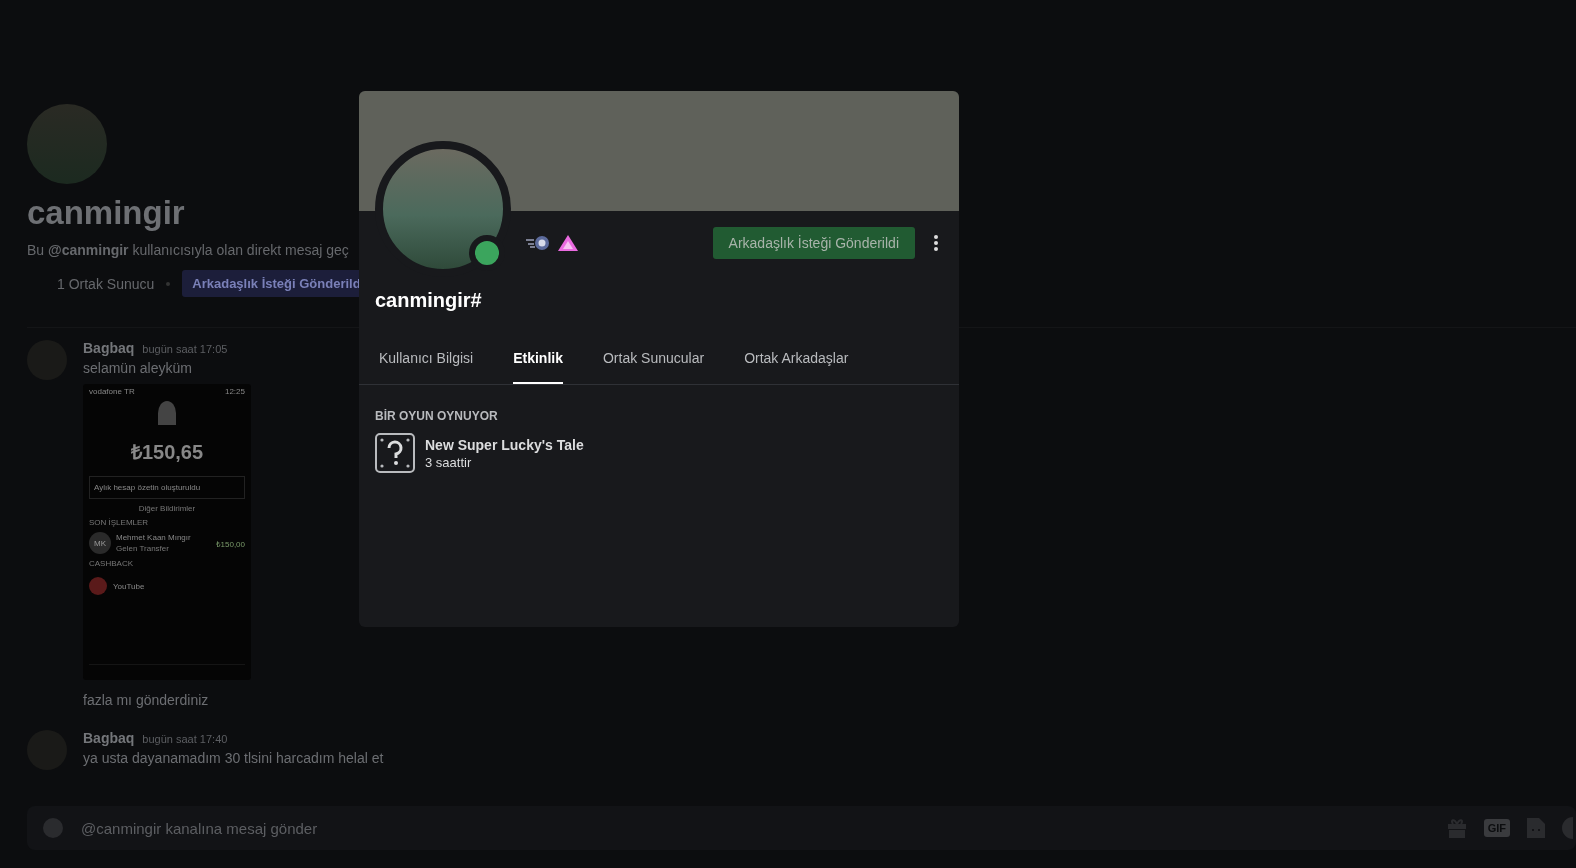 This screenshot has height=868, width=1576. Describe the element at coordinates (426, 363) in the screenshot. I see `profile-tab: Kullanıcı Bilgisi` at that location.